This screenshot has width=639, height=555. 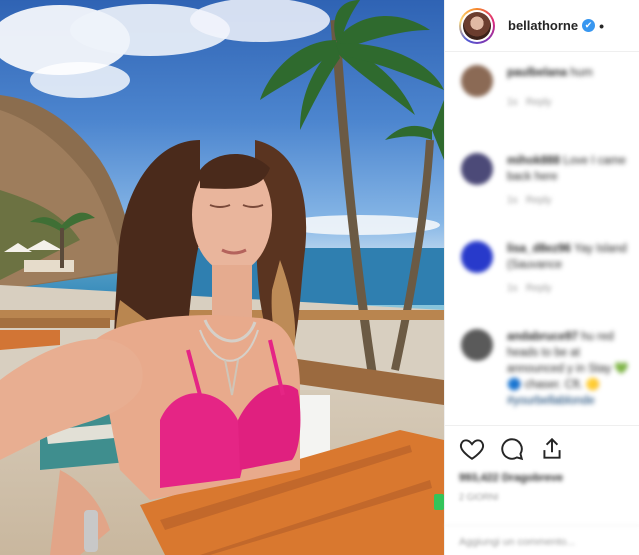 I want to click on comment-icon, so click(x=512, y=449).